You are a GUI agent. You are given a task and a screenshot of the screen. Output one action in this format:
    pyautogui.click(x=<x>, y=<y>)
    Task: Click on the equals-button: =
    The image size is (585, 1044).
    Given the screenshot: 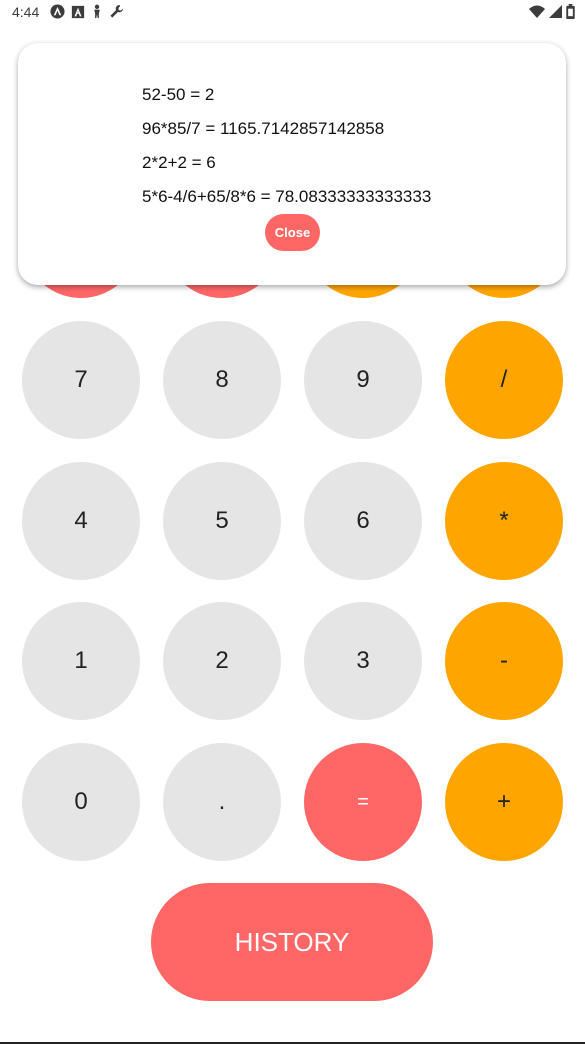 What is the action you would take?
    pyautogui.click(x=363, y=802)
    